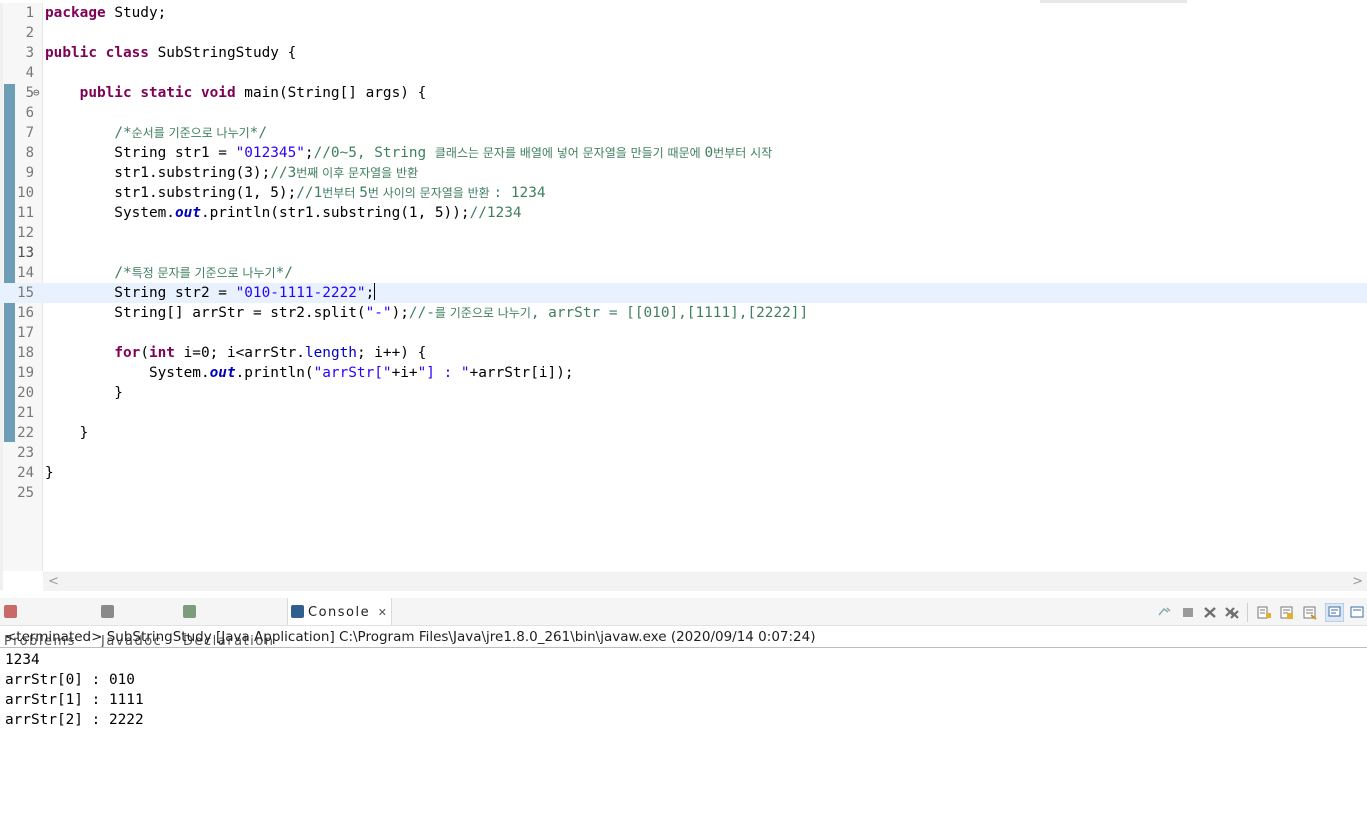 Image resolution: width=1367 pixels, height=839 pixels. Describe the element at coordinates (683, 133) in the screenshot. I see `code-line: 7 /*순서를 기준으로 나누기*/` at that location.